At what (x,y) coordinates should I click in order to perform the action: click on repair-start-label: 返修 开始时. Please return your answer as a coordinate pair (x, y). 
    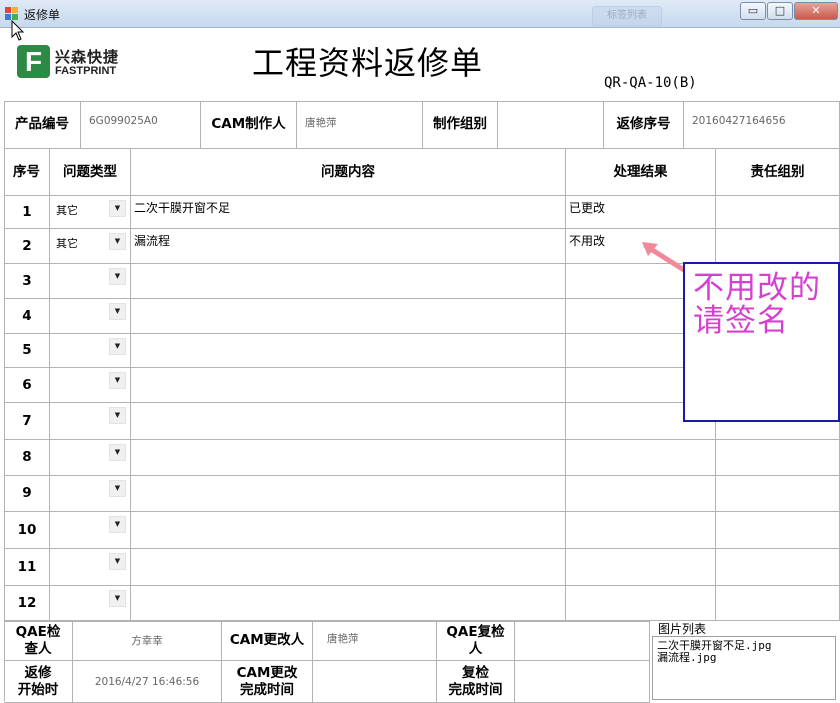
    Looking at the image, I should click on (38, 682).